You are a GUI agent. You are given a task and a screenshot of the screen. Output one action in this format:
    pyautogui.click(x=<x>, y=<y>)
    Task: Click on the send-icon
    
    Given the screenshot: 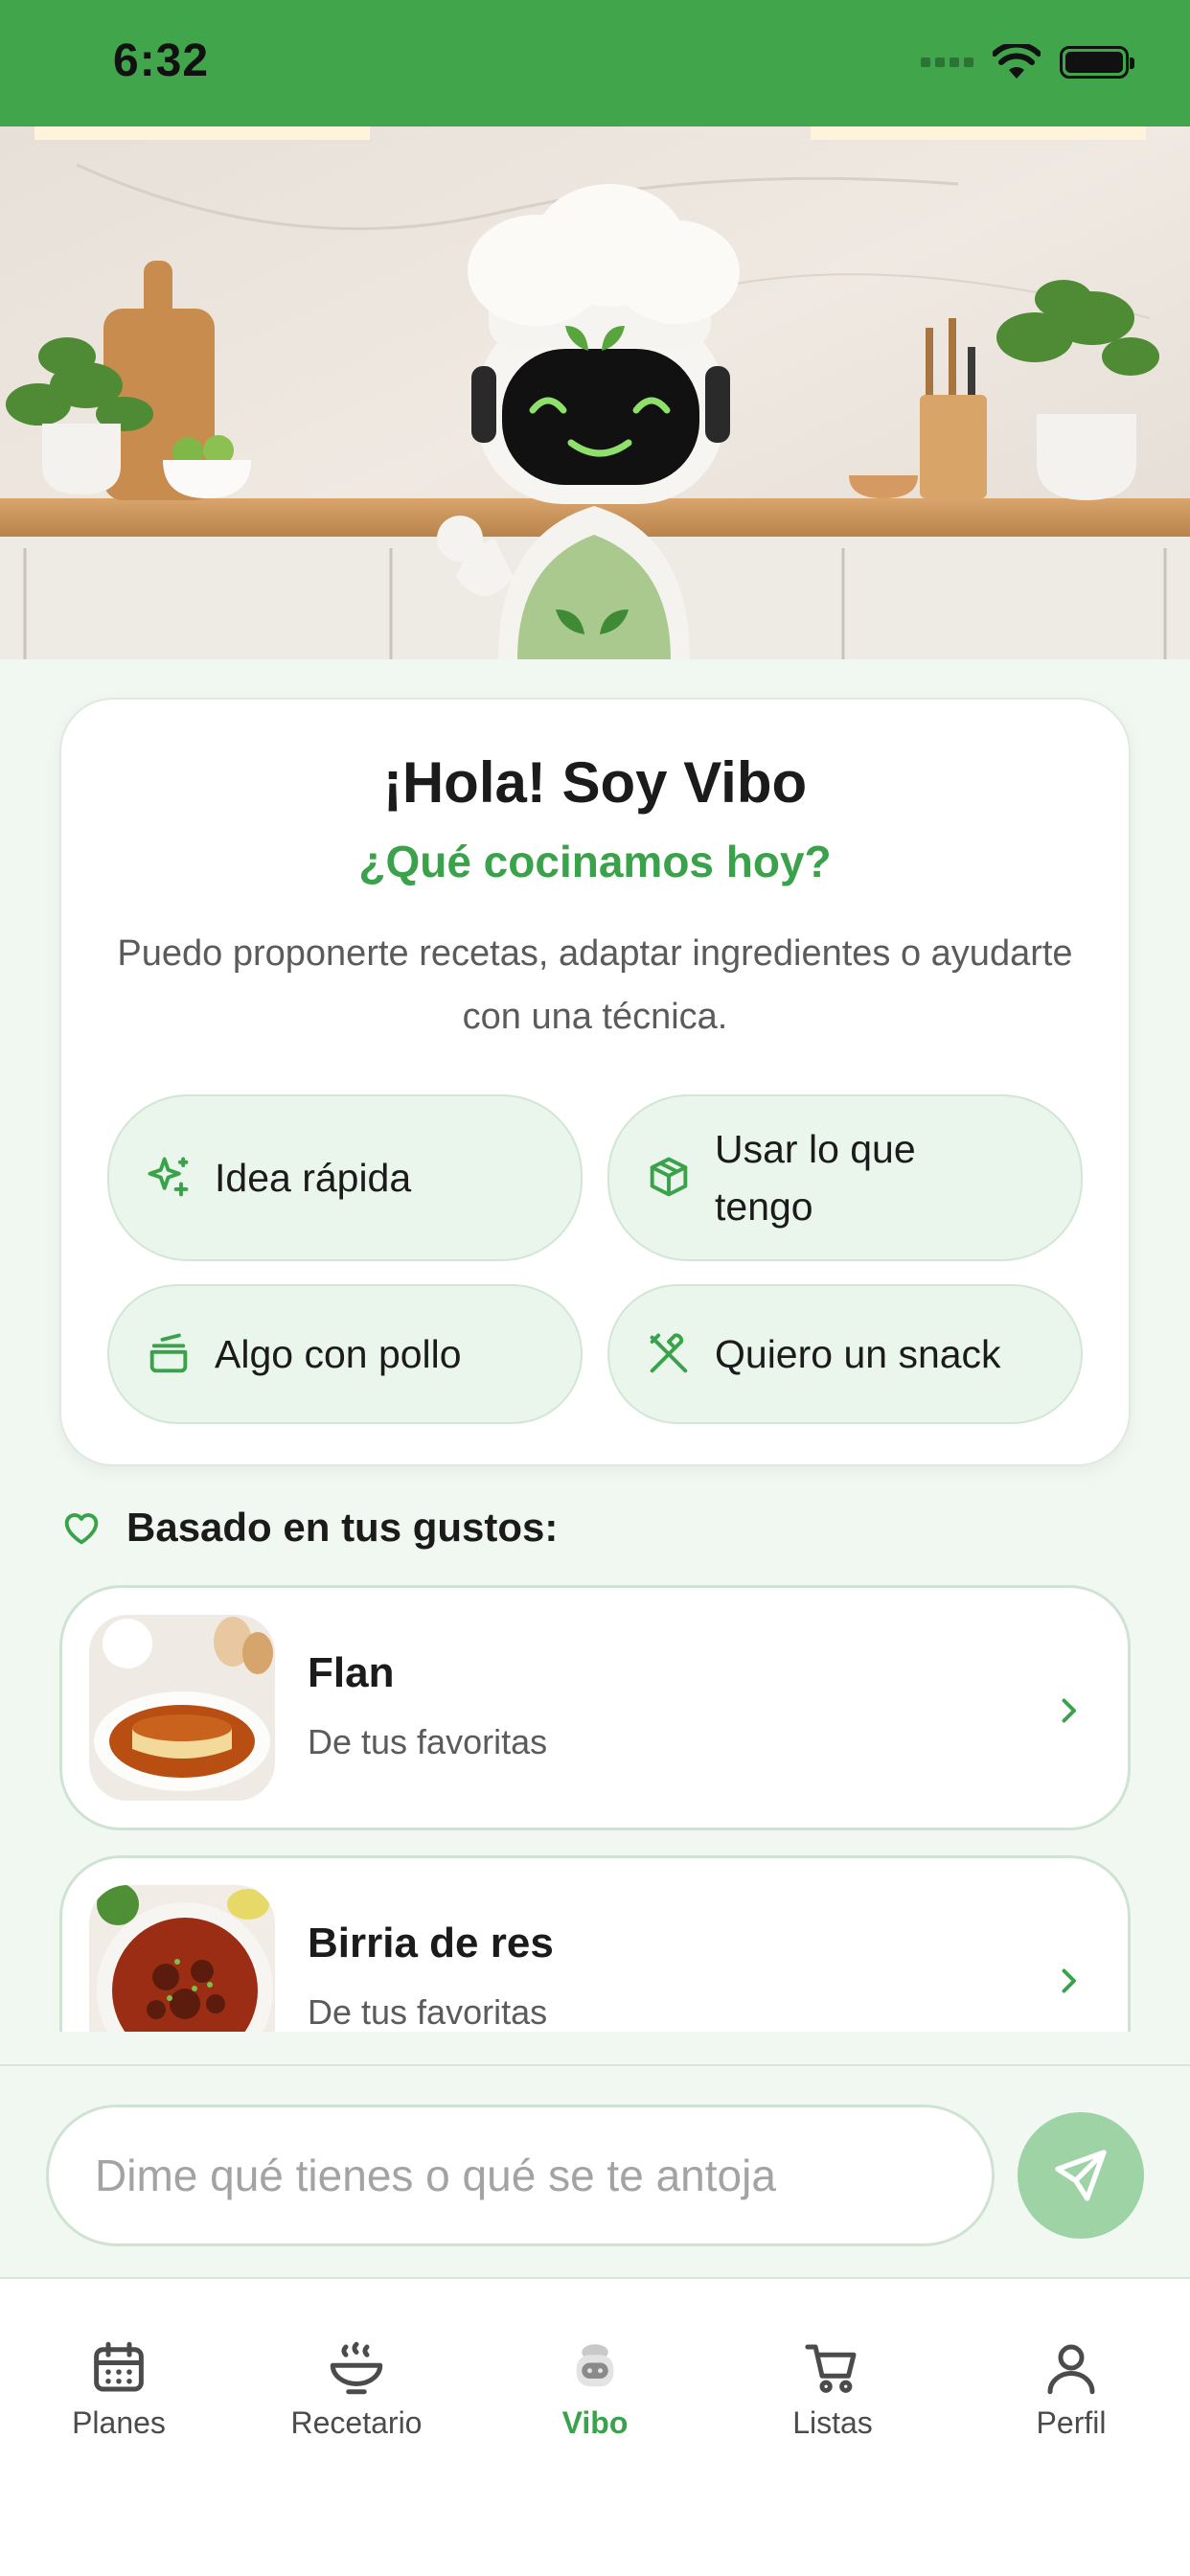 What is the action you would take?
    pyautogui.click(x=1081, y=2175)
    